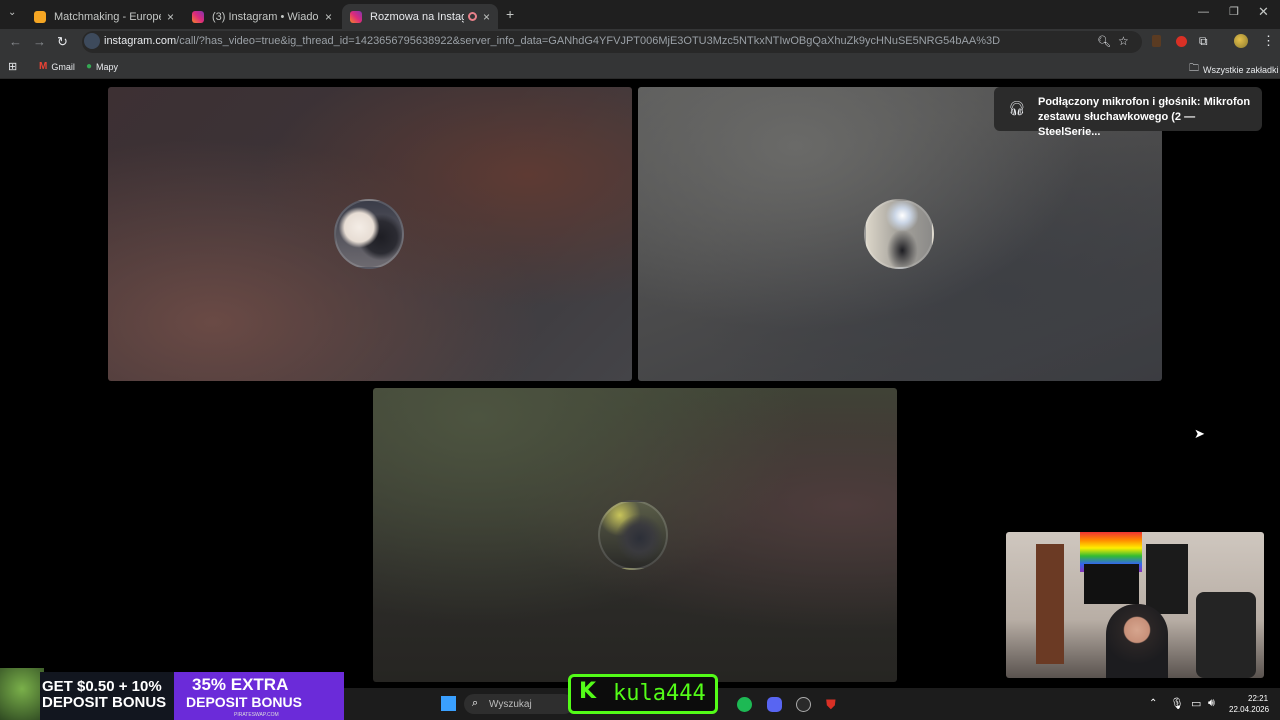 This screenshot has height=720, width=1280. What do you see at coordinates (1241, 41) in the screenshot?
I see `profile-avatar` at bounding box center [1241, 41].